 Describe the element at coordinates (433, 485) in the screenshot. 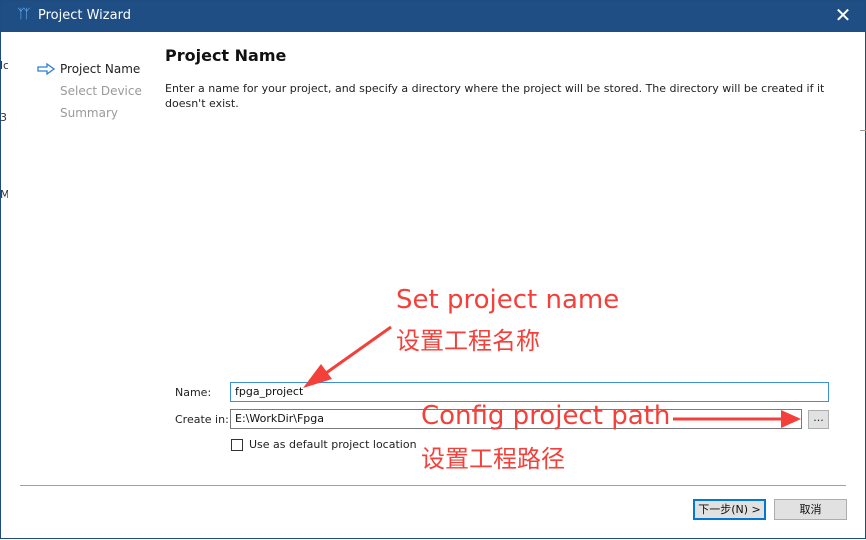

I see `footer-divider` at that location.